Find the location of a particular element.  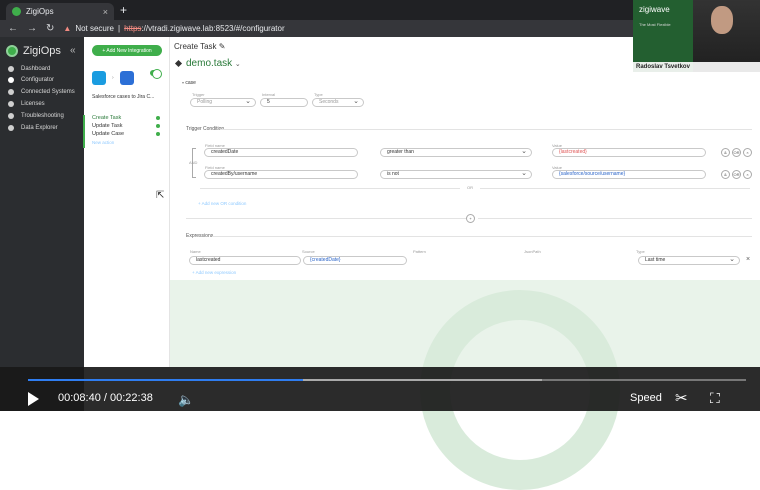

warning-icon: ▲ is located at coordinates (67, 28).